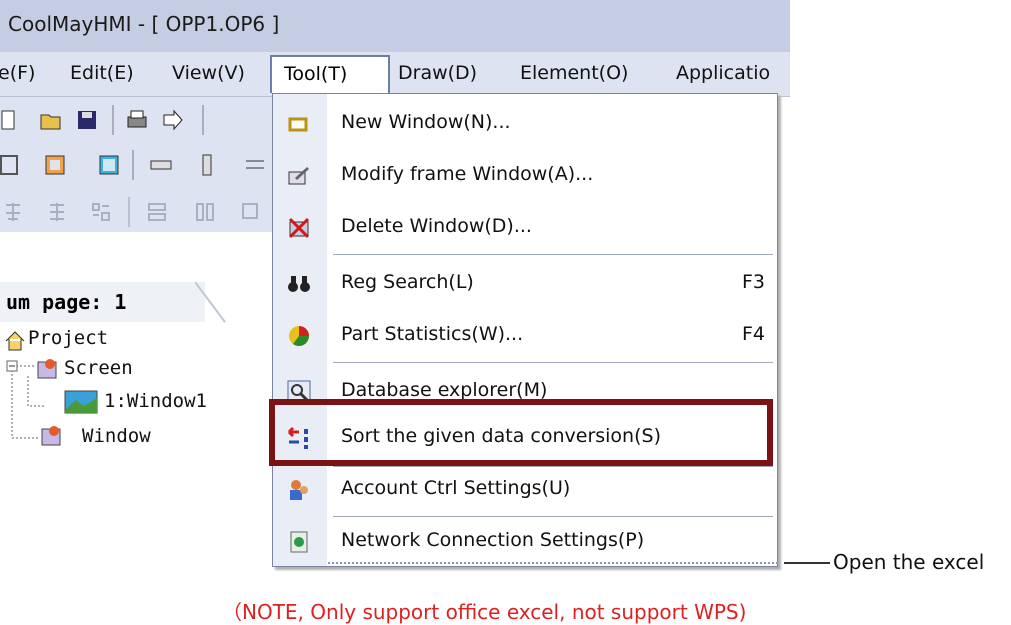  What do you see at coordinates (205, 212) in the screenshot?
I see `same-height-icon` at bounding box center [205, 212].